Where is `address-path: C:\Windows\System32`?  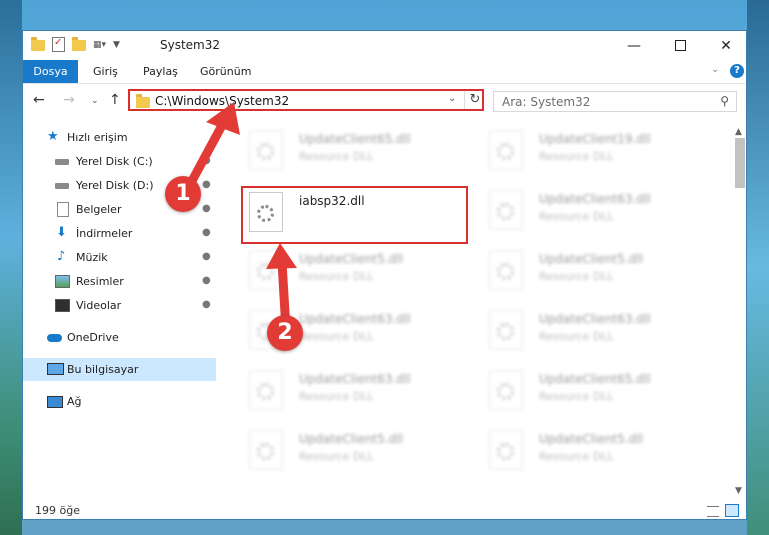 address-path: C:\Windows\System32 is located at coordinates (222, 101).